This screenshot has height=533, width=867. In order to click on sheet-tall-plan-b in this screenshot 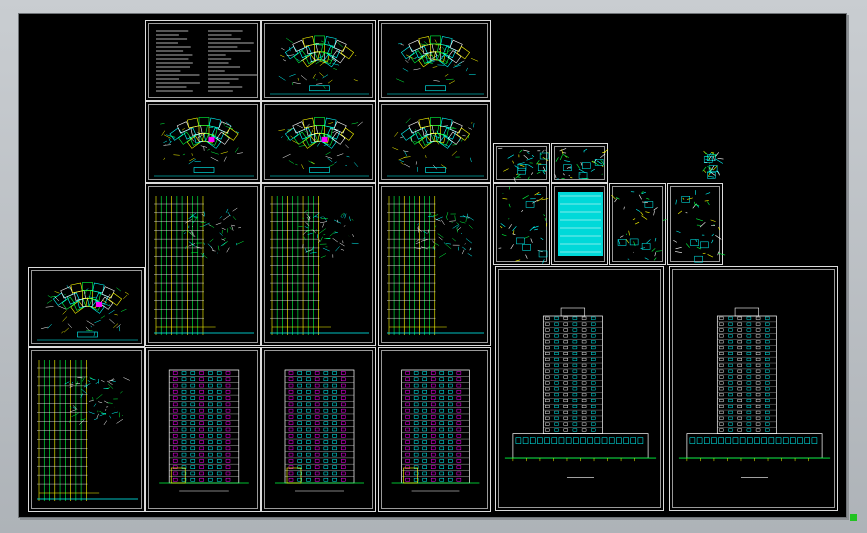, I will do `click(318, 264)`.